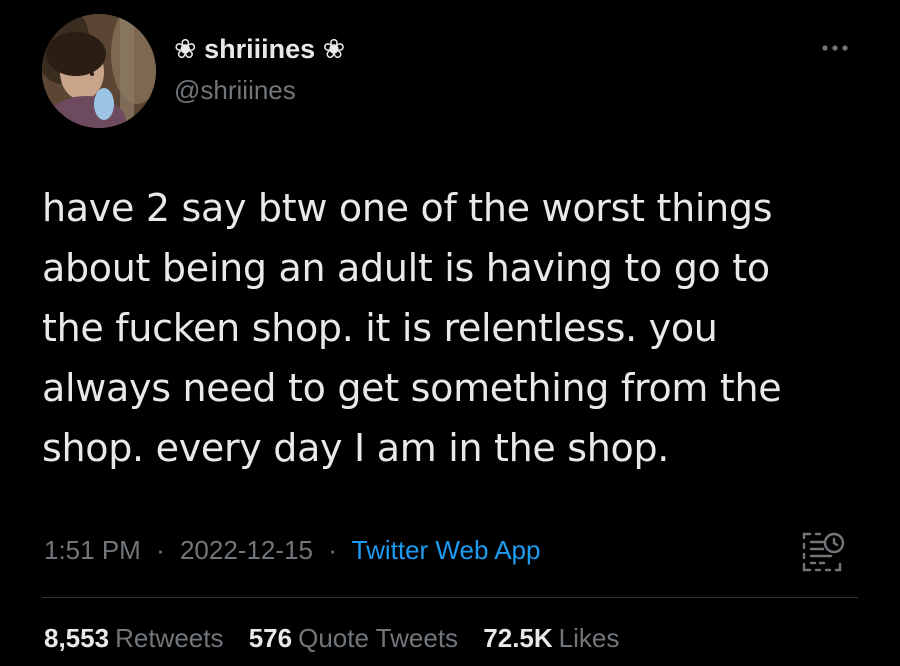 This screenshot has height=666, width=900. What do you see at coordinates (259, 49) in the screenshot?
I see `author-display-name: ❀ shriiines ❀` at bounding box center [259, 49].